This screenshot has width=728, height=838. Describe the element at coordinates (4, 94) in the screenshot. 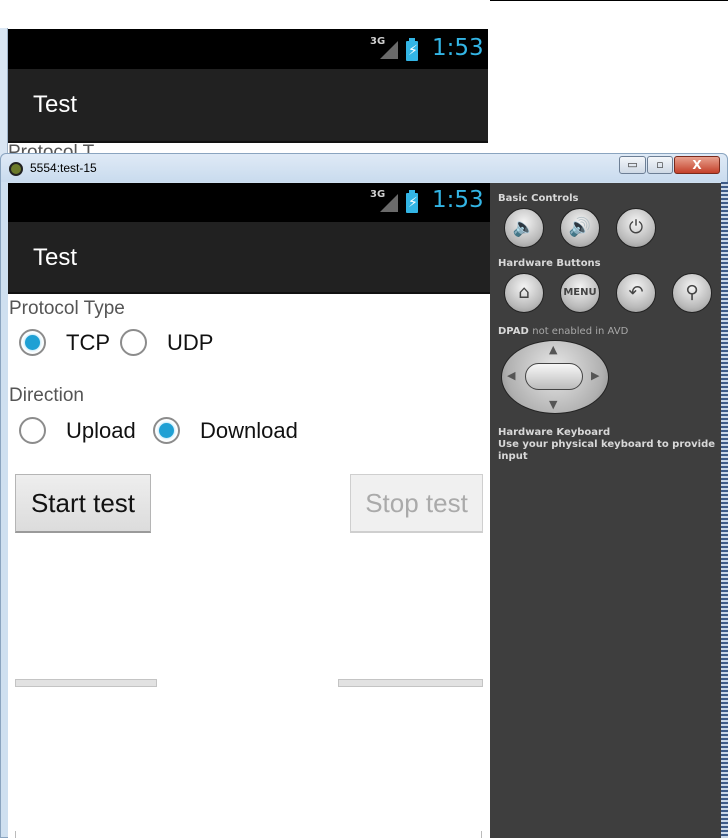

I see `background-window-edge` at that location.